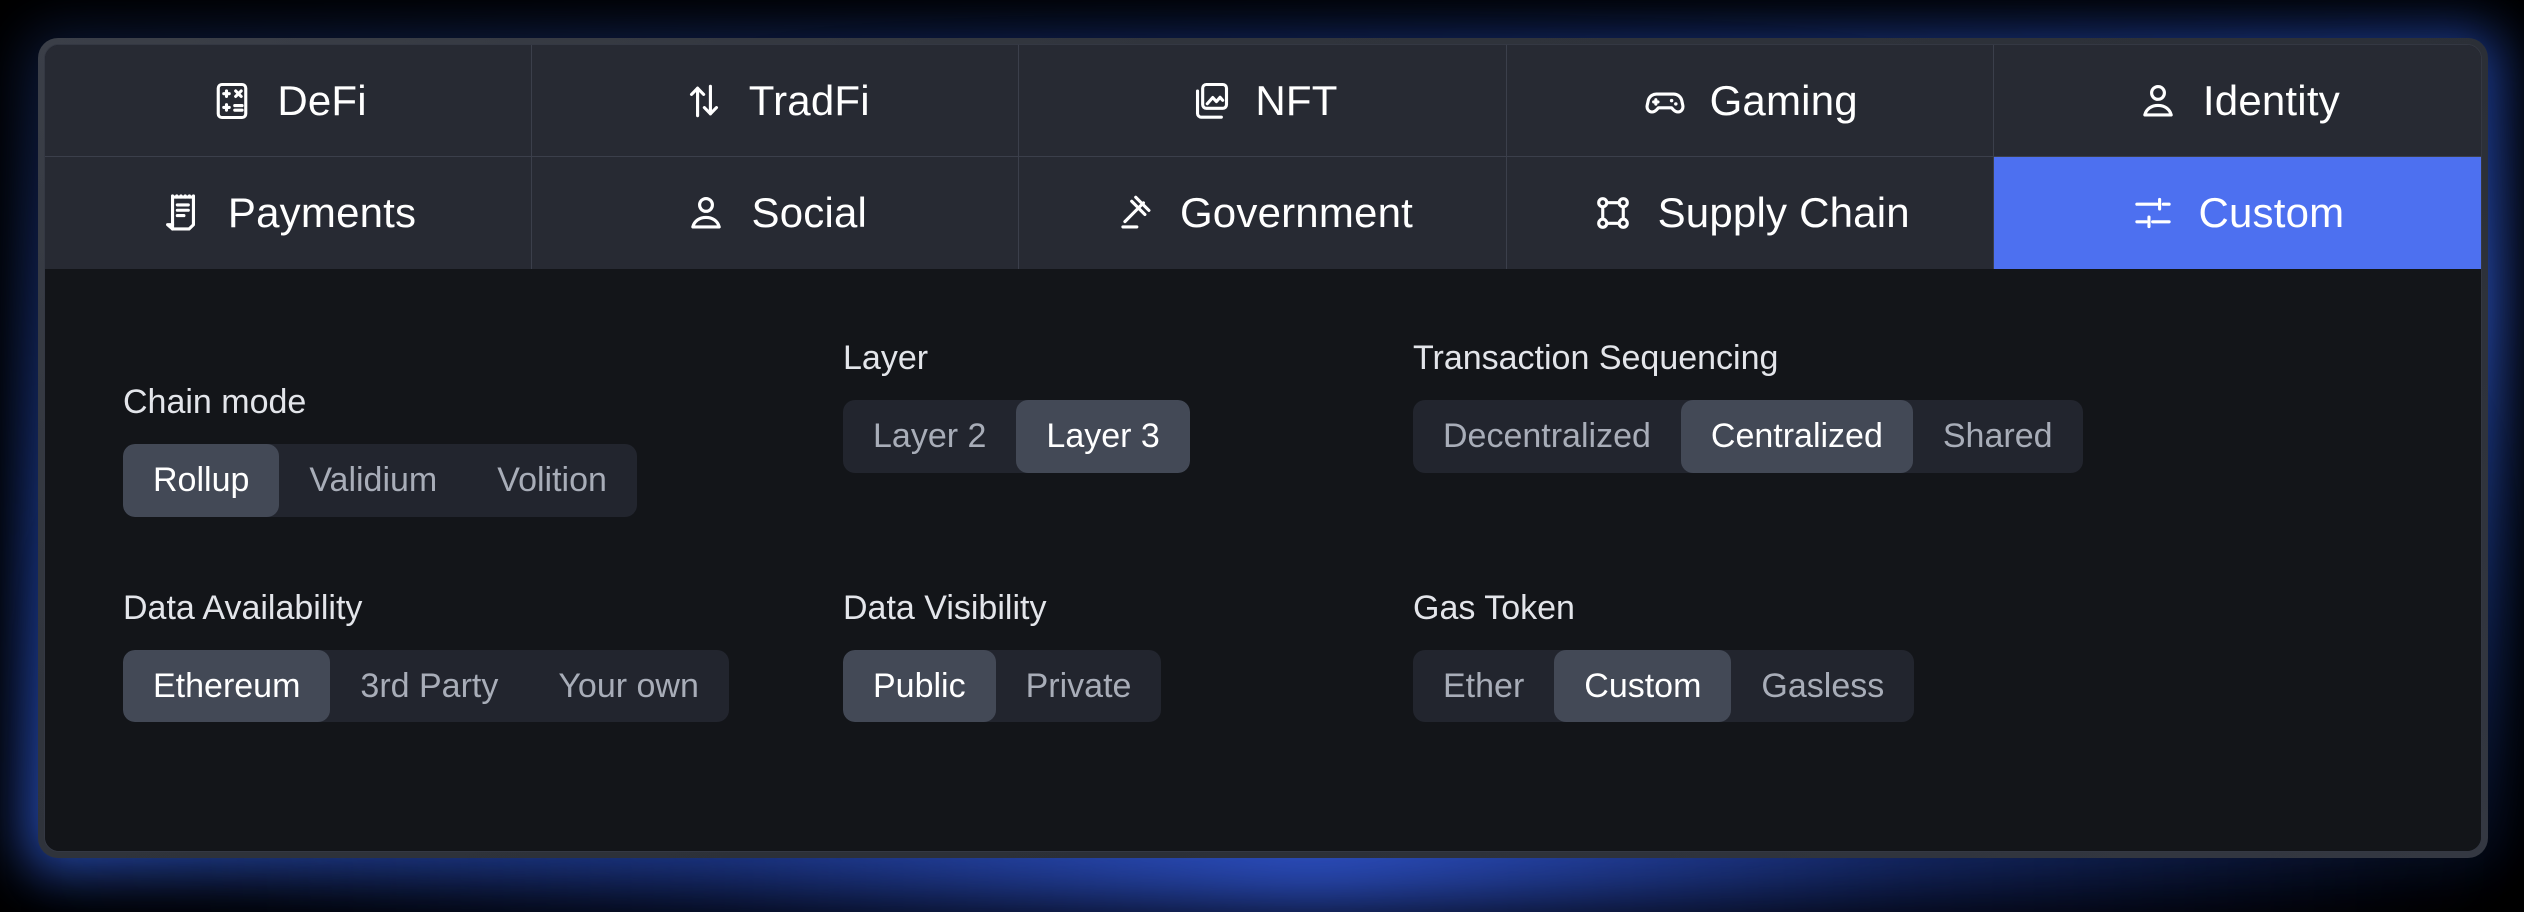  What do you see at coordinates (628, 686) in the screenshot?
I see `segment-option-your-own: Your own` at bounding box center [628, 686].